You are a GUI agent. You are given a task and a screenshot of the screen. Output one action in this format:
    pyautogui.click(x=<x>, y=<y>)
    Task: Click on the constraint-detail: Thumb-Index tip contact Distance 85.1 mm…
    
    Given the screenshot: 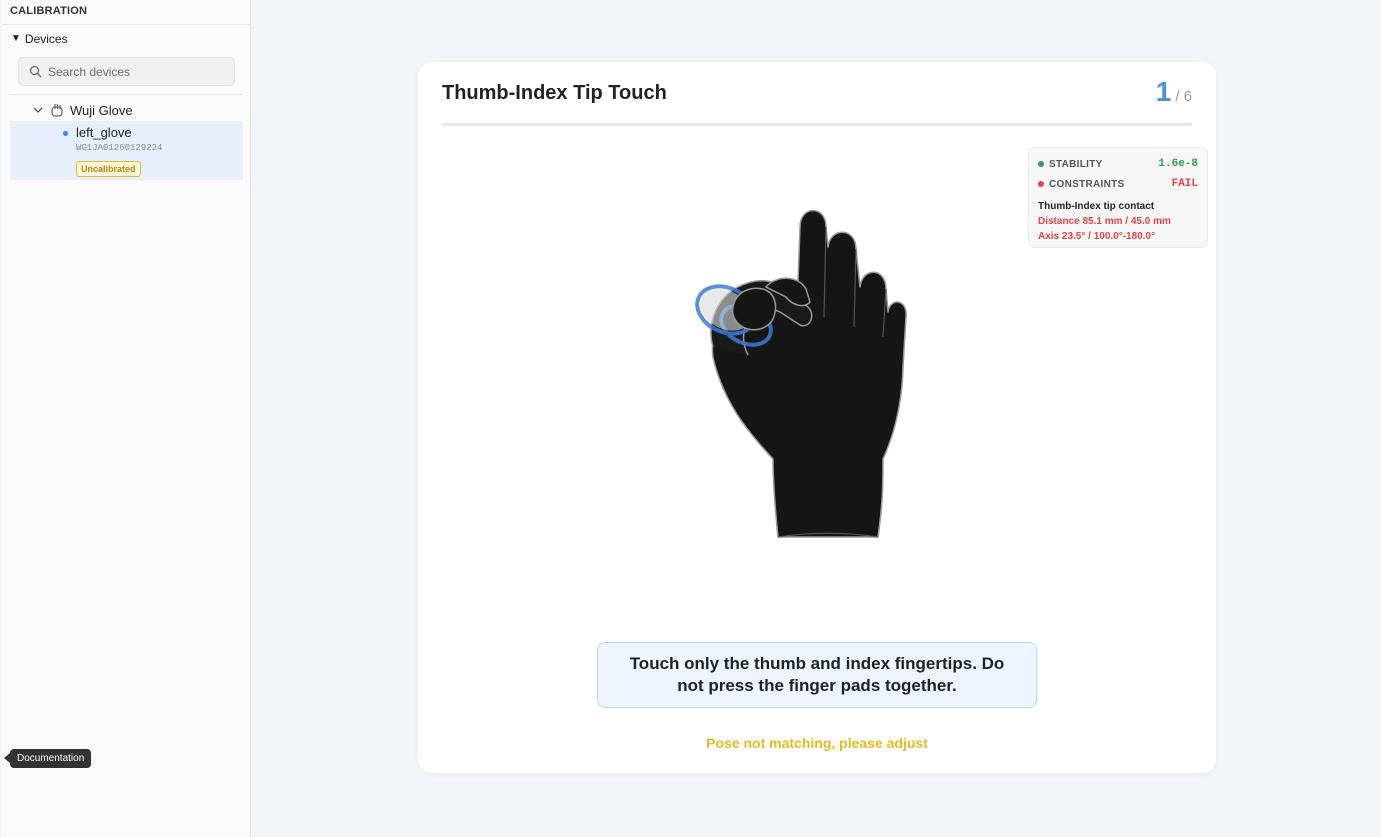 What is the action you would take?
    pyautogui.click(x=1118, y=221)
    